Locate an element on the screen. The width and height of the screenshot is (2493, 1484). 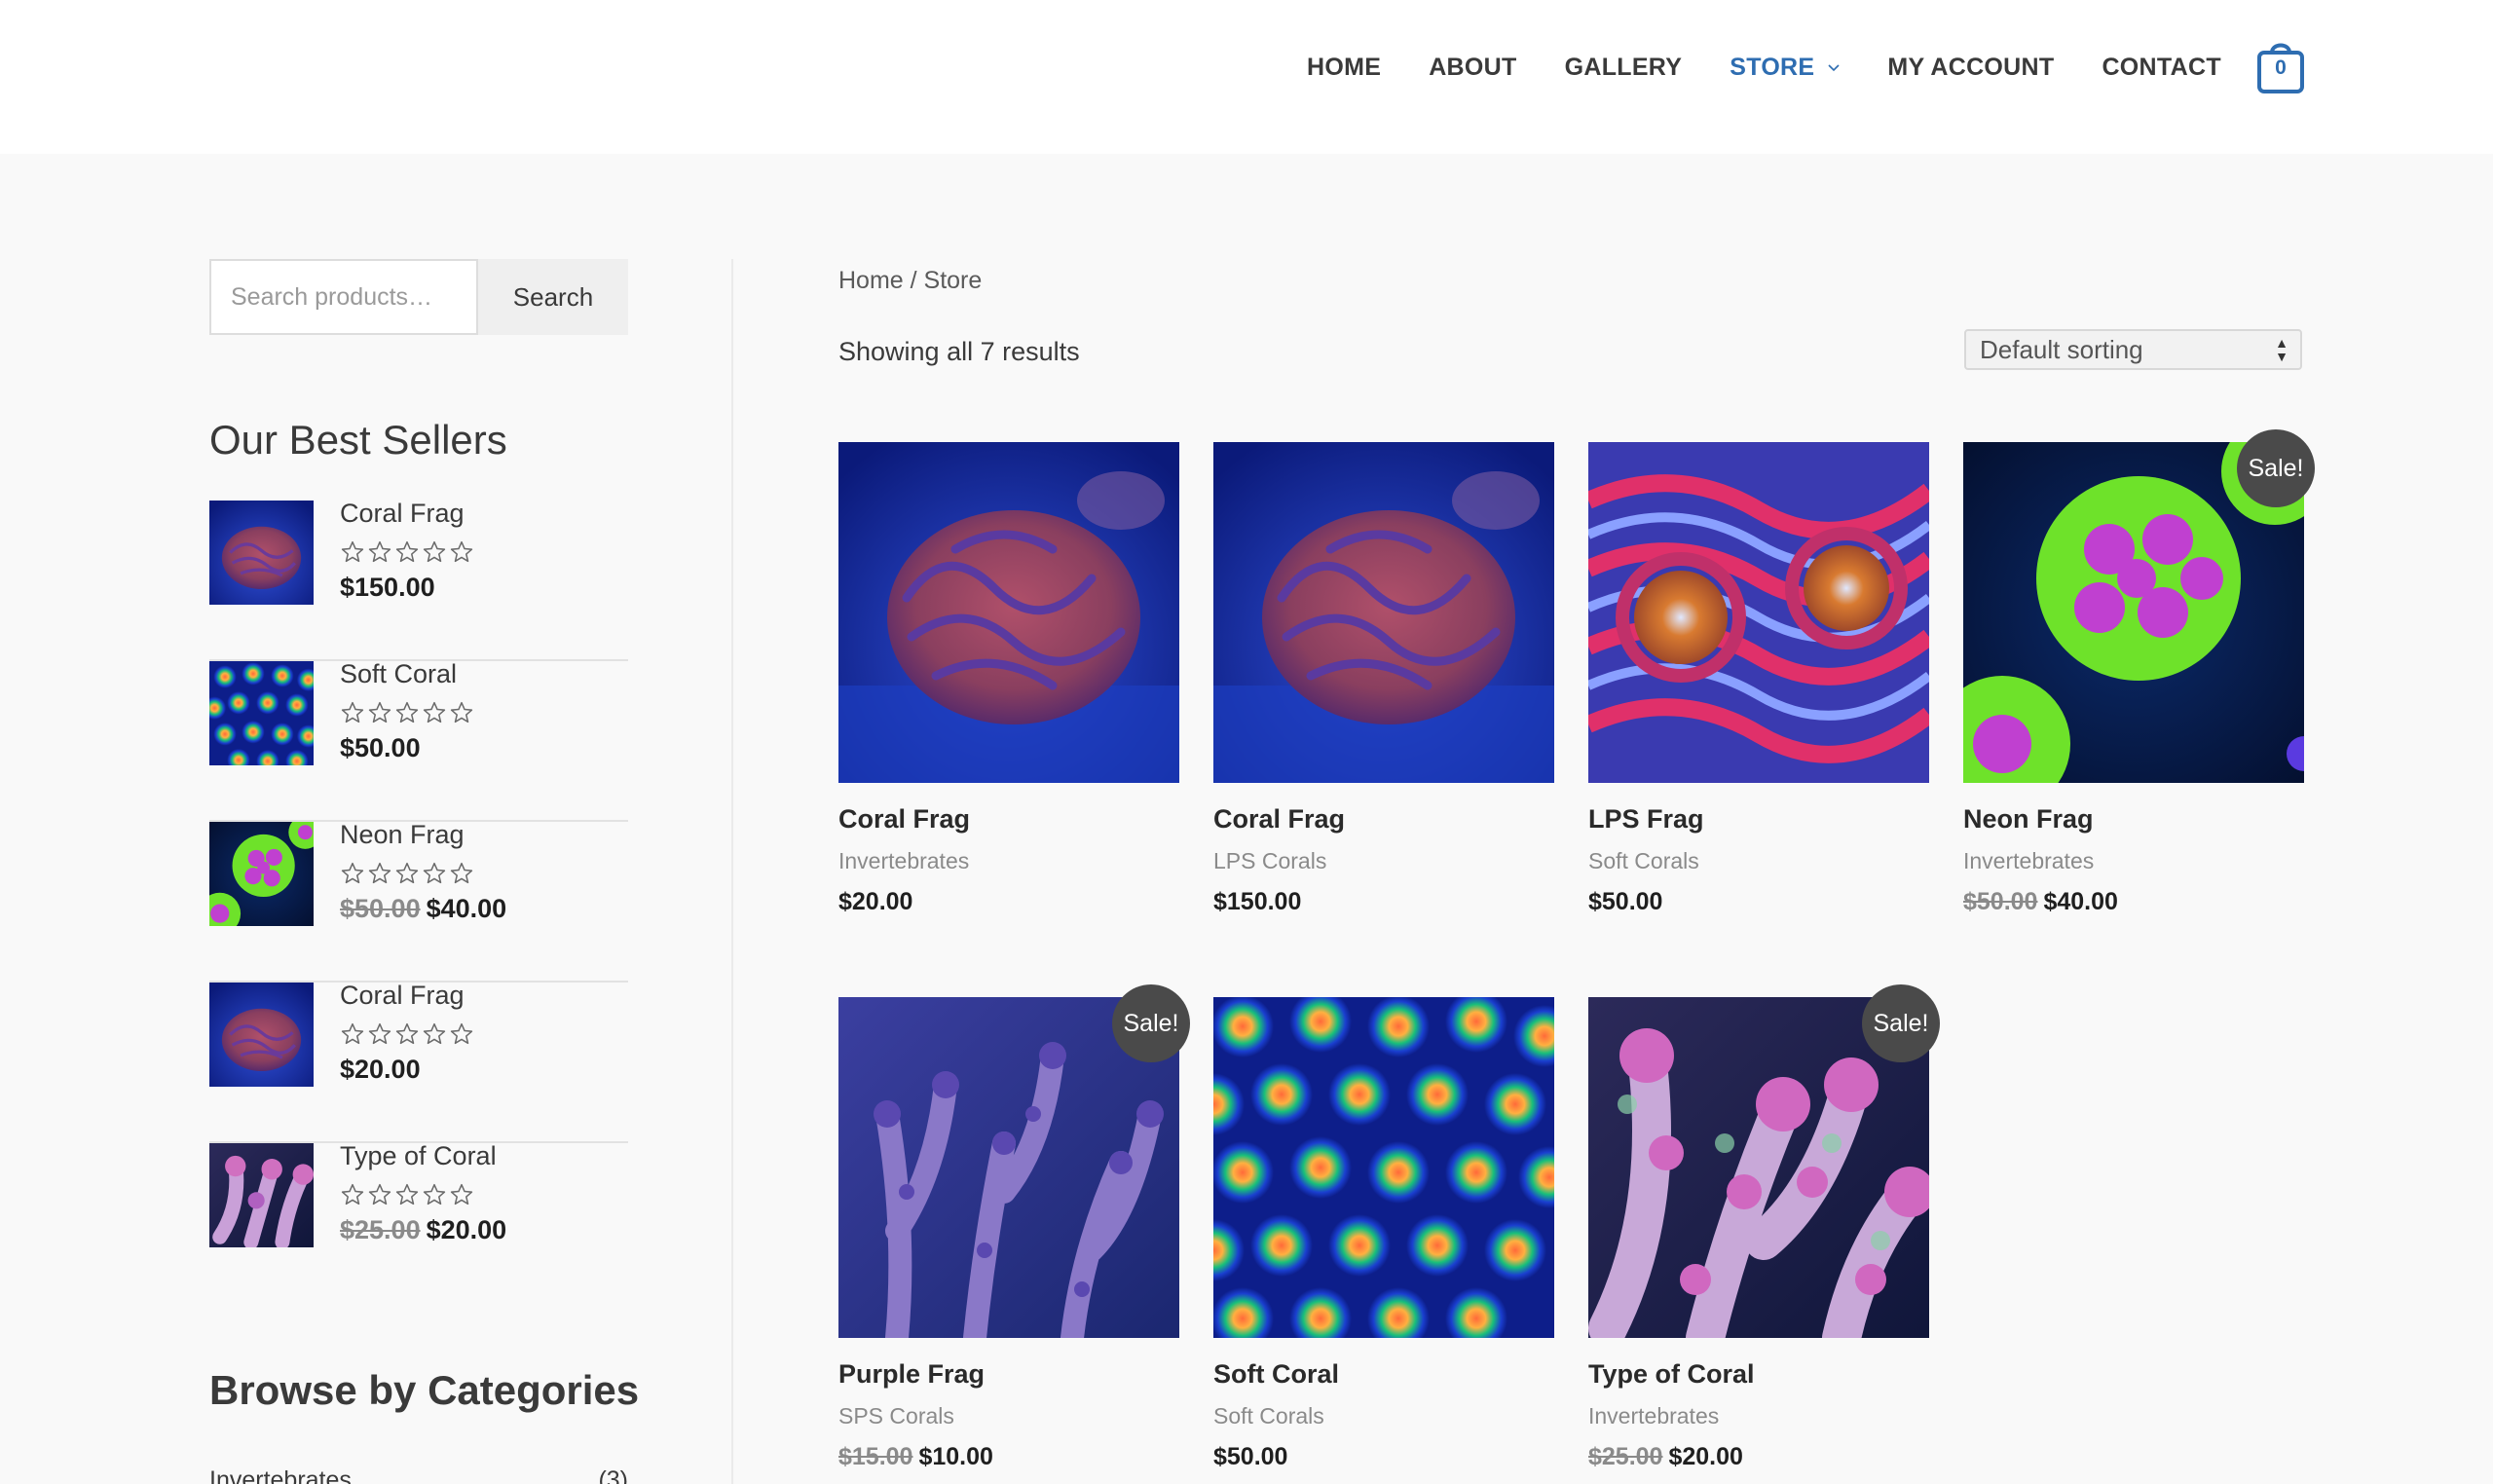
product-title: Soft Coral is located at coordinates (1384, 1374).